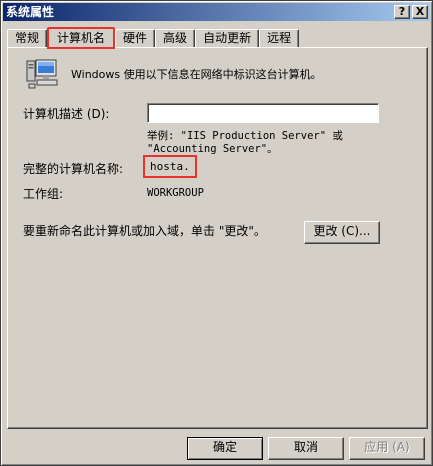 This screenshot has height=466, width=433. I want to click on close-button: X, so click(420, 12).